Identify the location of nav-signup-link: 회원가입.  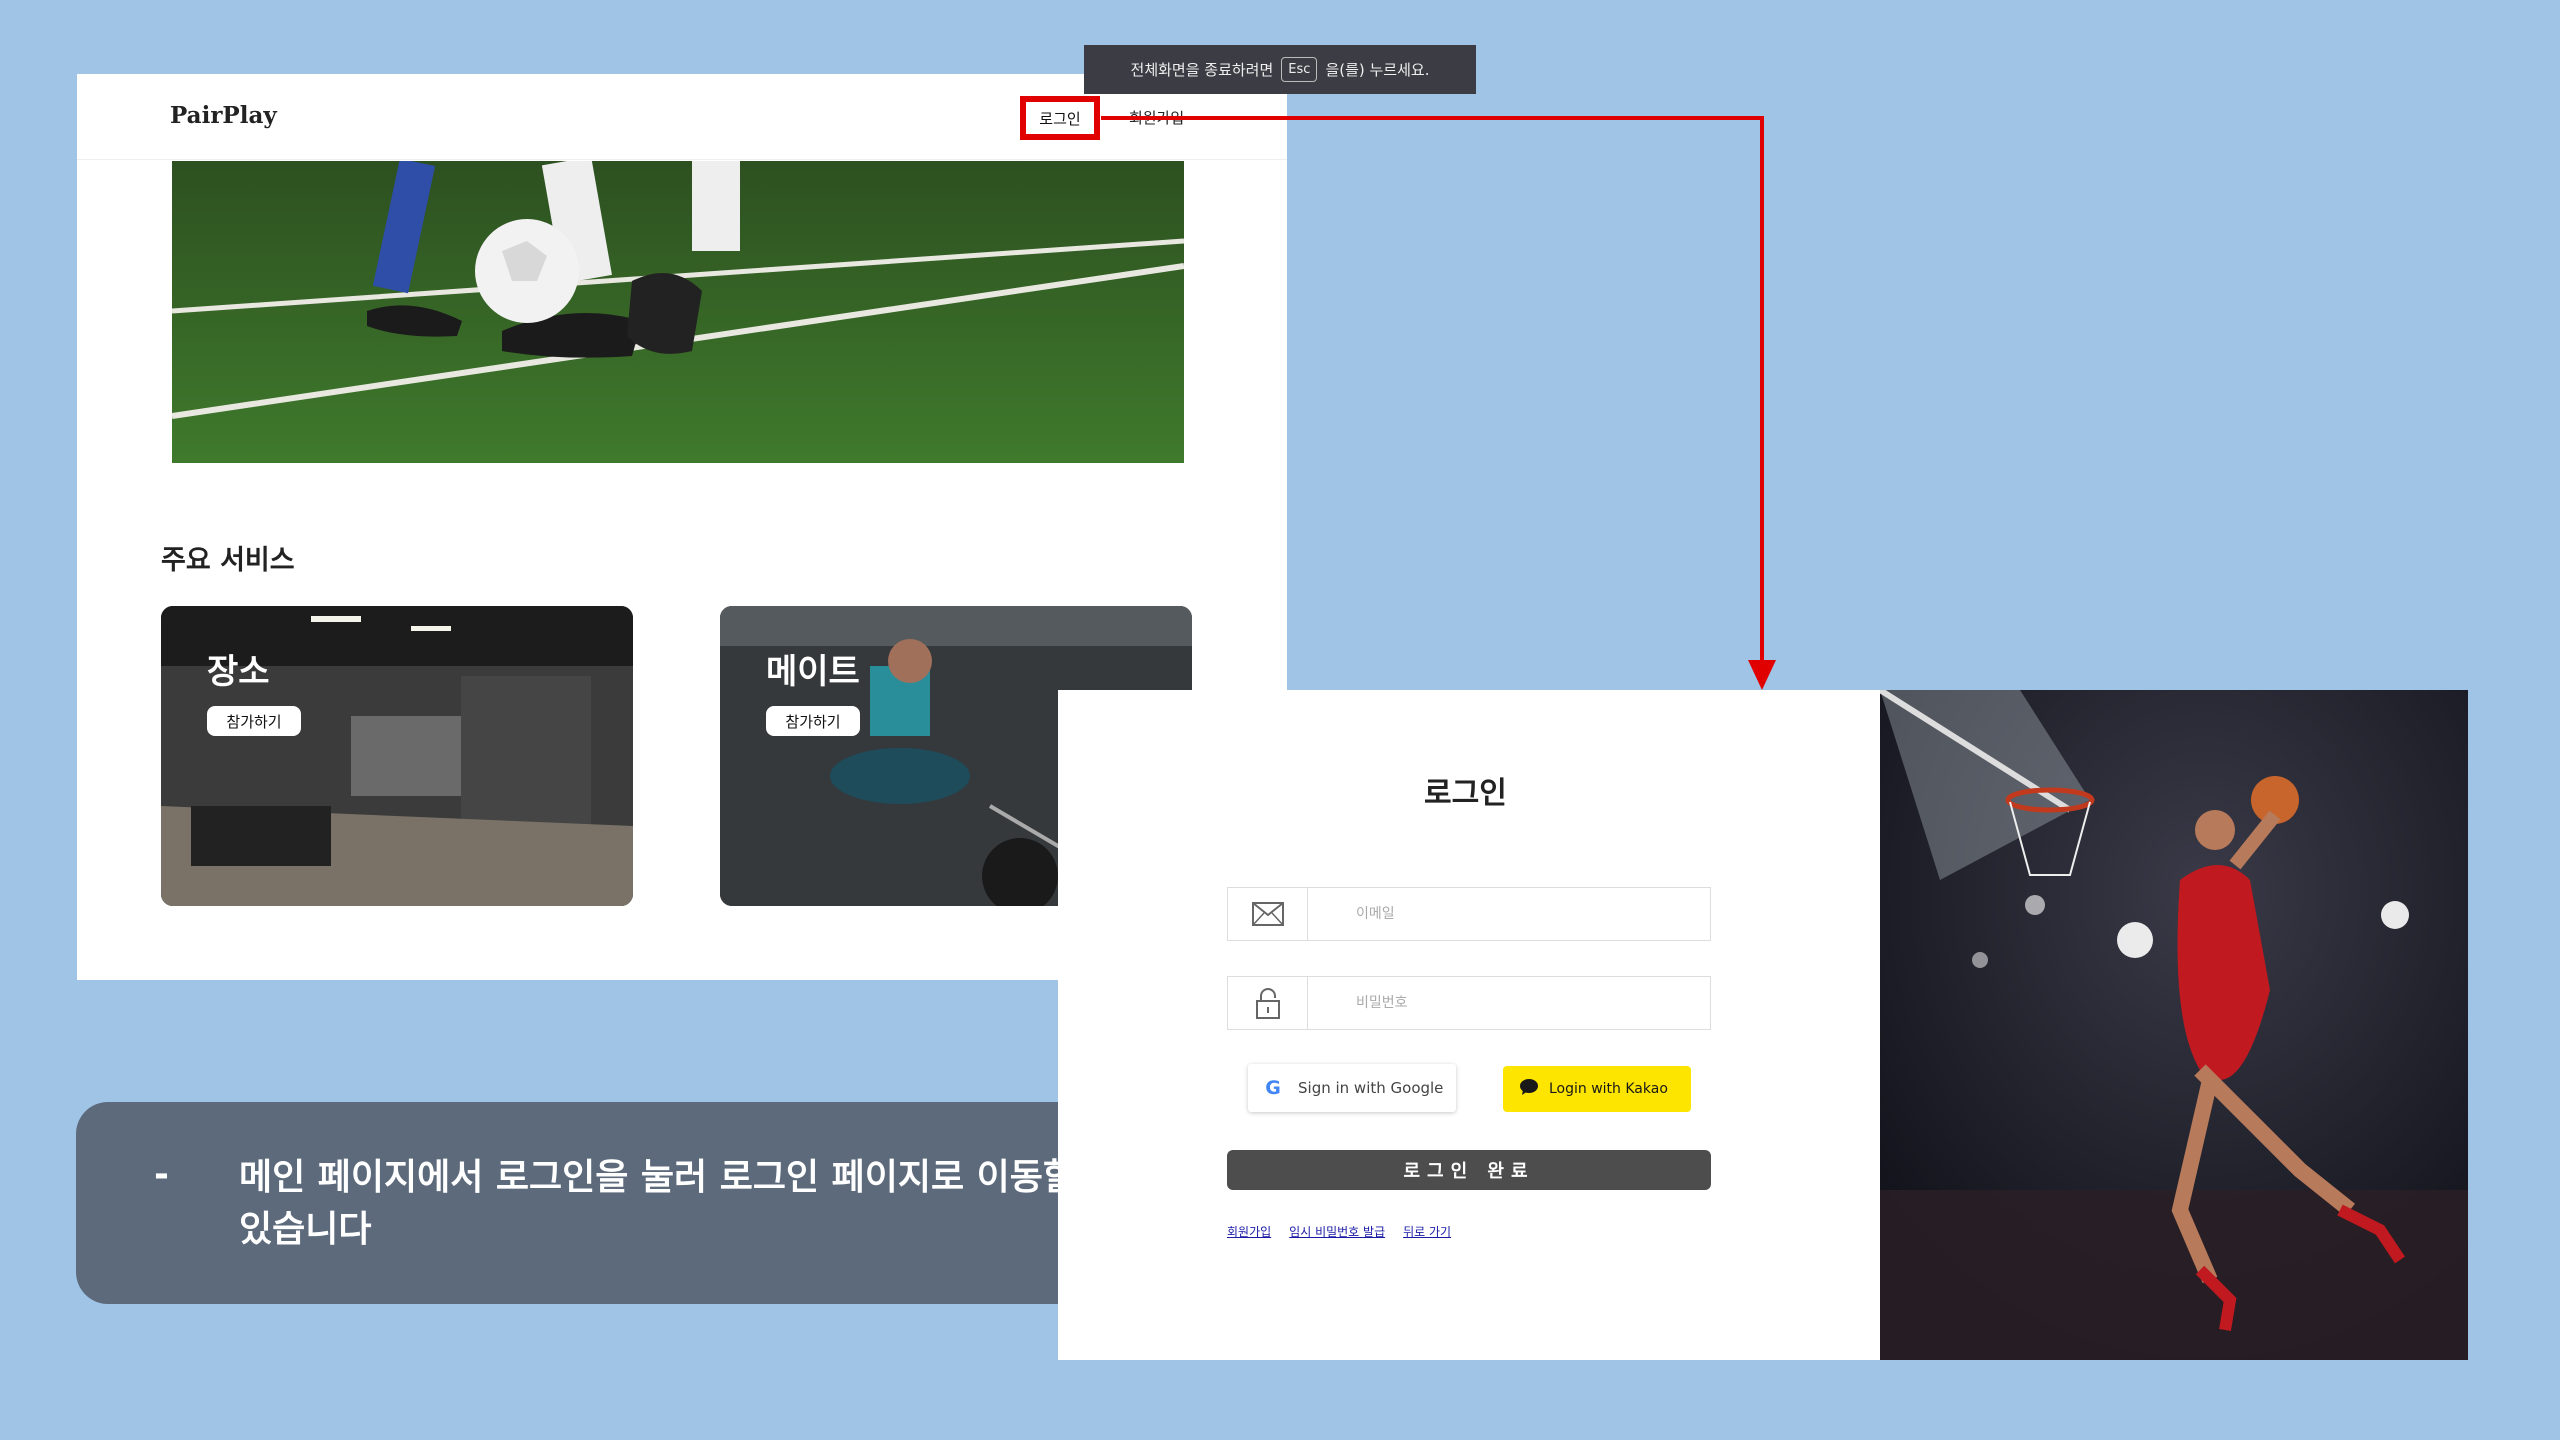
(1156, 117).